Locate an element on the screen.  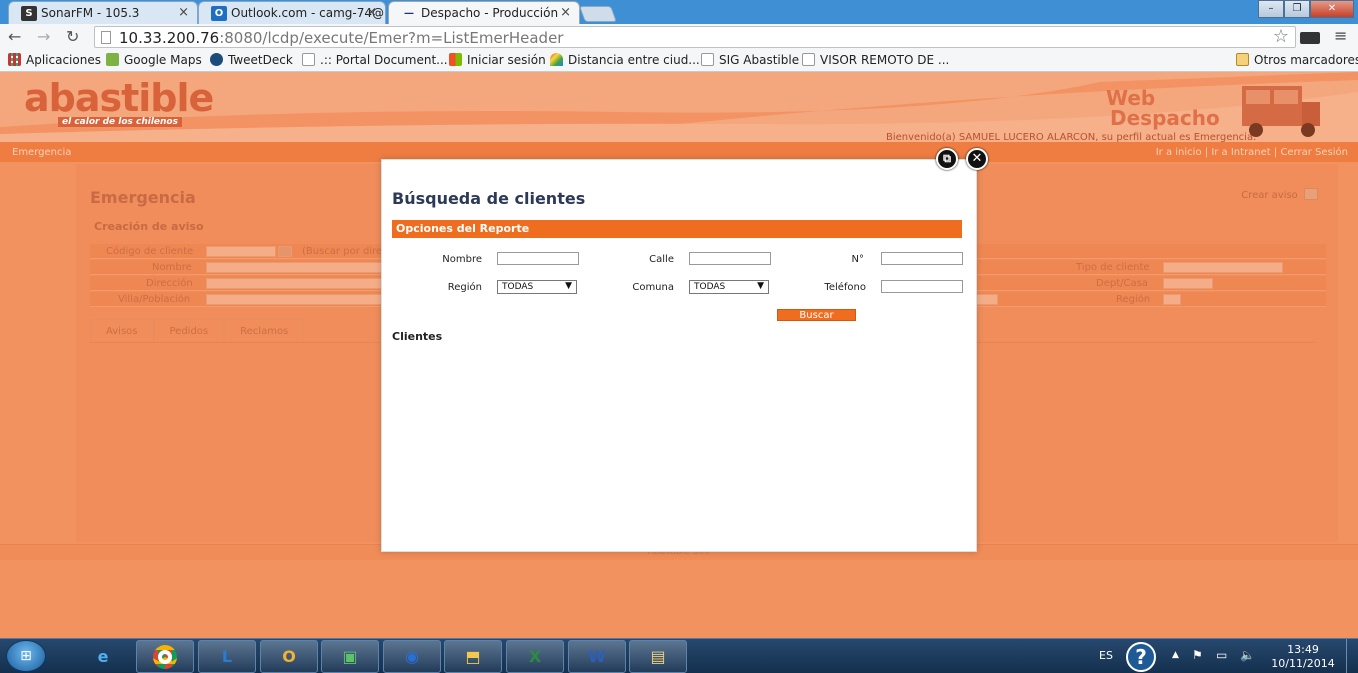
tab-pedidos: Pedidos is located at coordinates (189, 331).